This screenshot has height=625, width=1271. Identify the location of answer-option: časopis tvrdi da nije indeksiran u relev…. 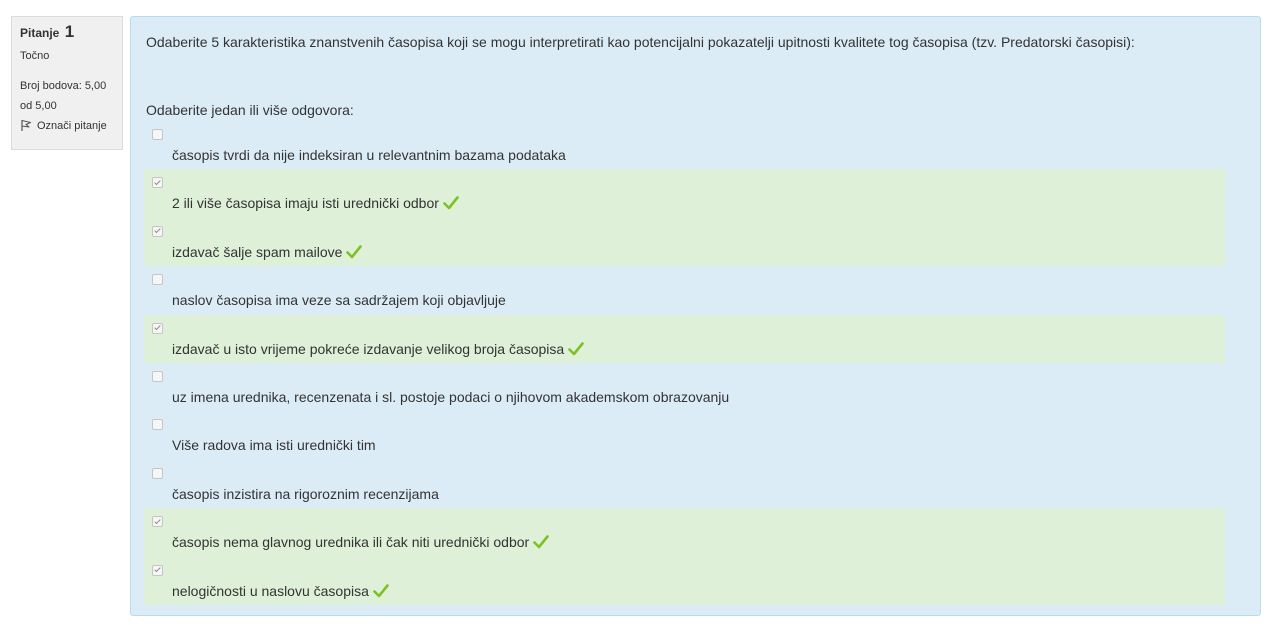
(684, 145).